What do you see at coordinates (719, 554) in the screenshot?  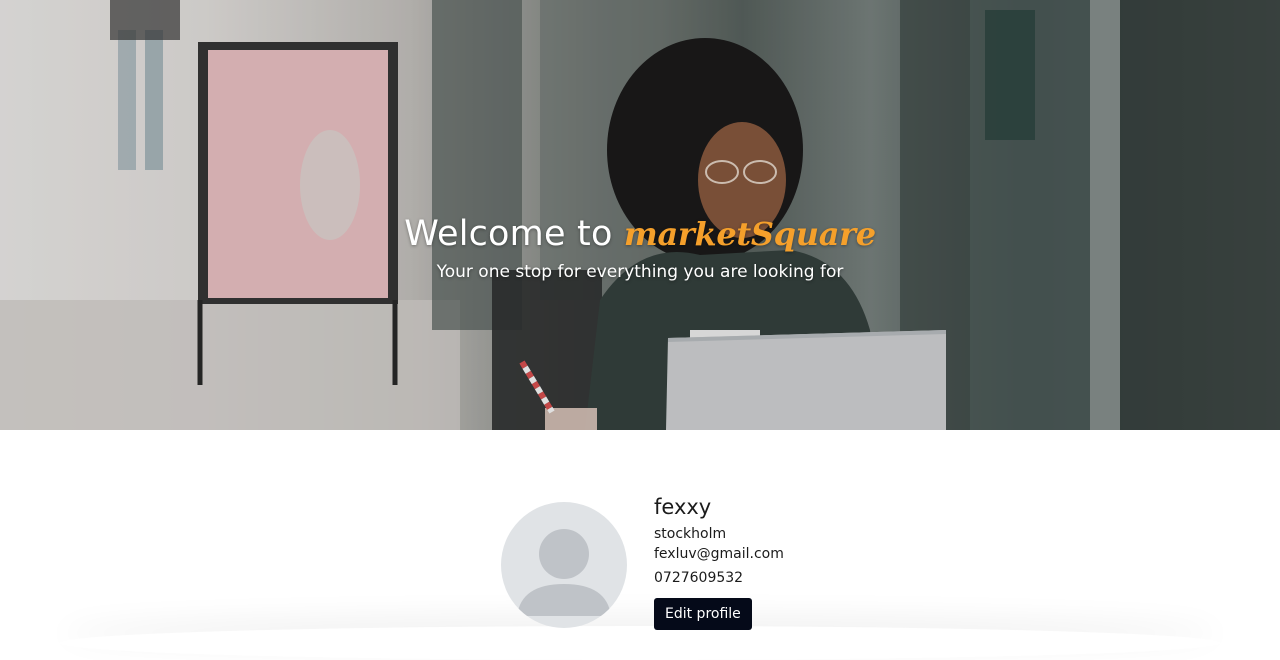 I see `profile-email: fexluv@gmail.com` at bounding box center [719, 554].